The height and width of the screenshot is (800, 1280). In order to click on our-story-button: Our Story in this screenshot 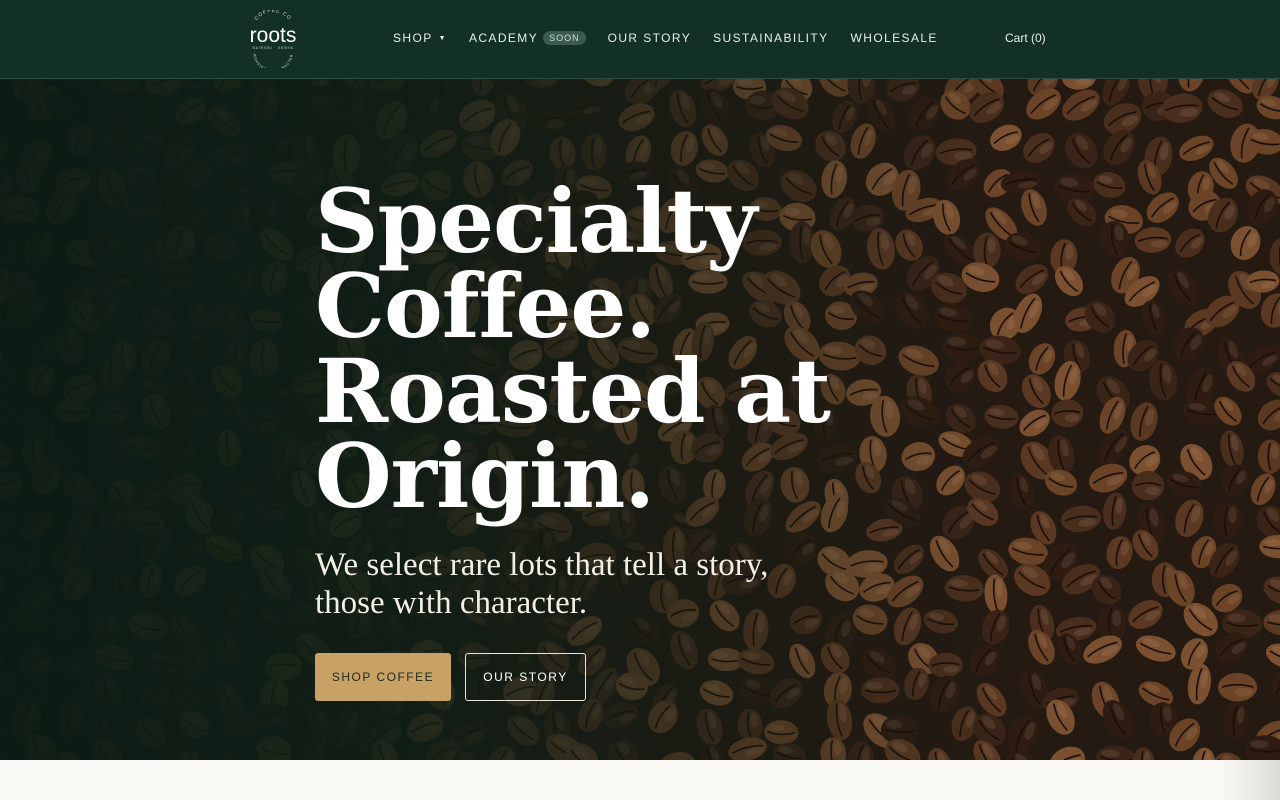, I will do `click(525, 677)`.